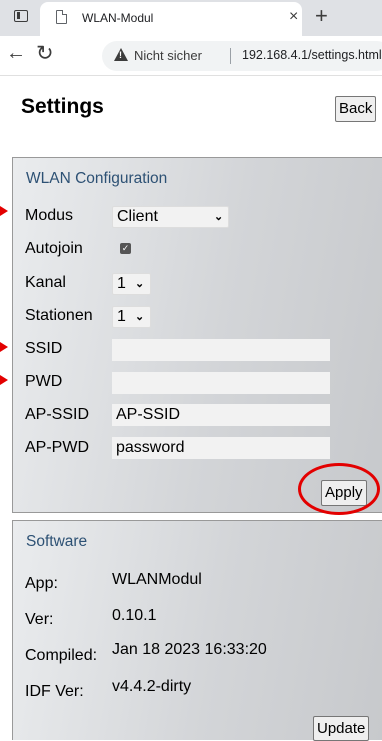 This screenshot has width=382, height=741. I want to click on app-label: App:, so click(41, 583).